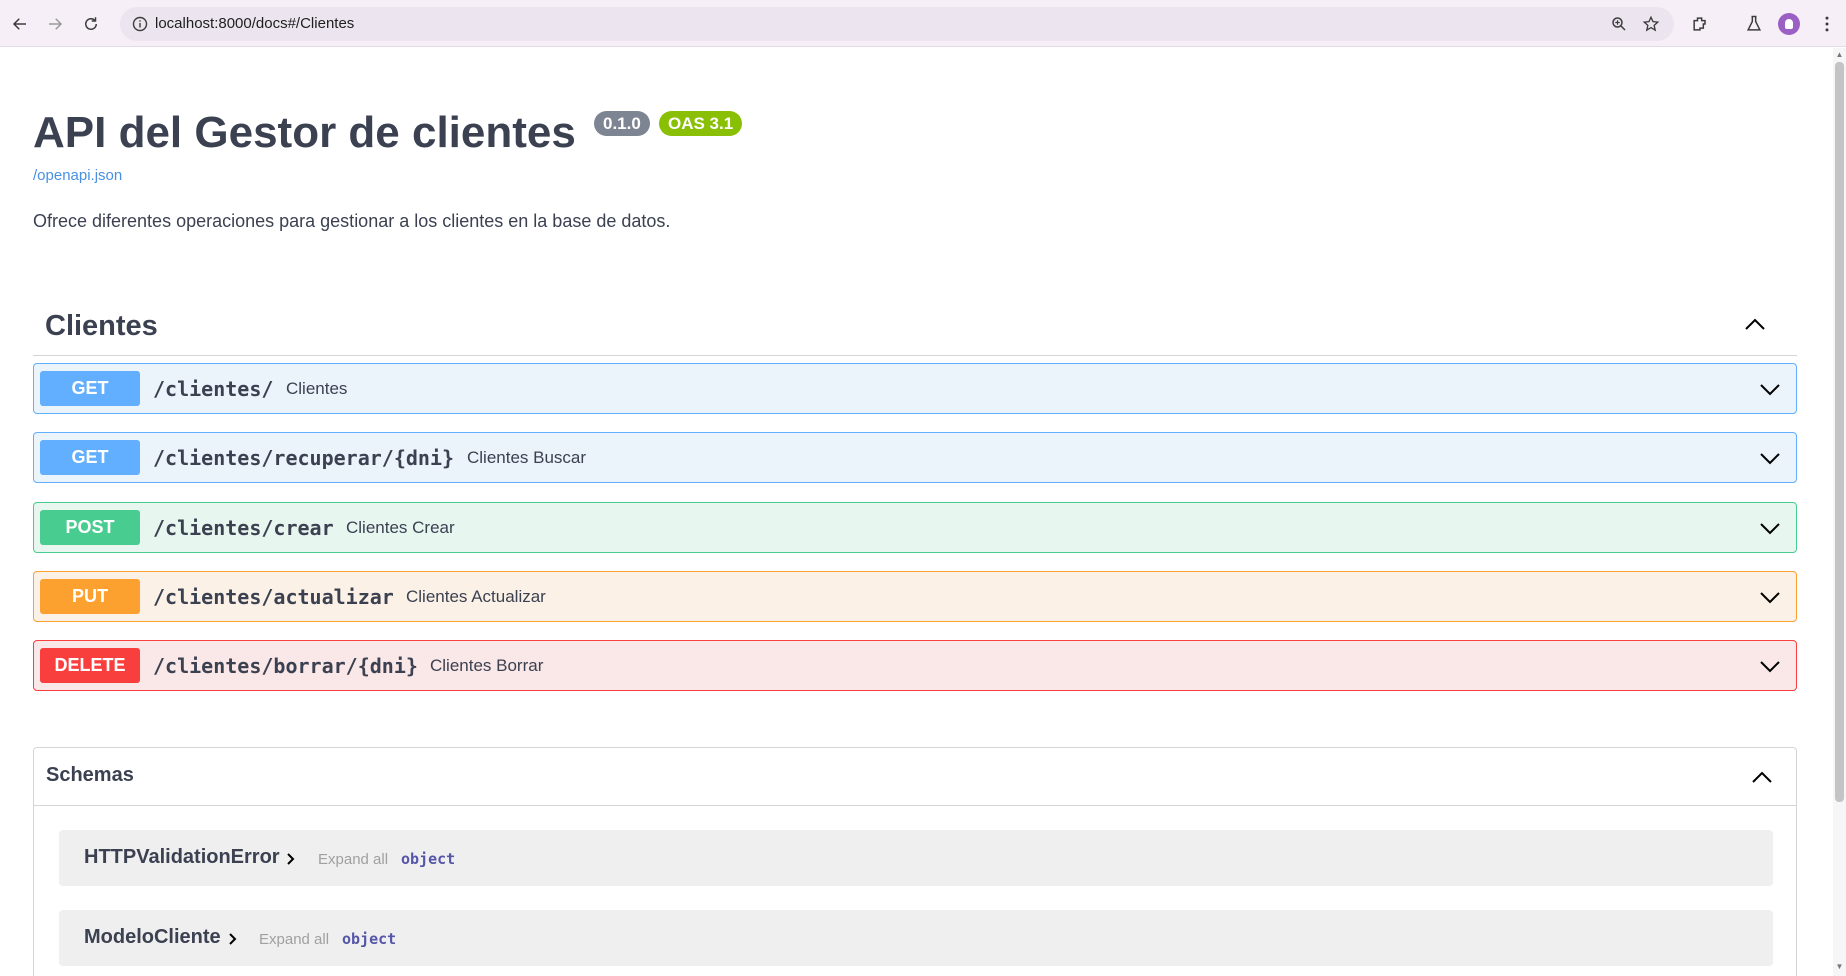 The width and height of the screenshot is (1846, 976). Describe the element at coordinates (487, 665) in the screenshot. I see `operation-summary: Clientes Borrar` at that location.